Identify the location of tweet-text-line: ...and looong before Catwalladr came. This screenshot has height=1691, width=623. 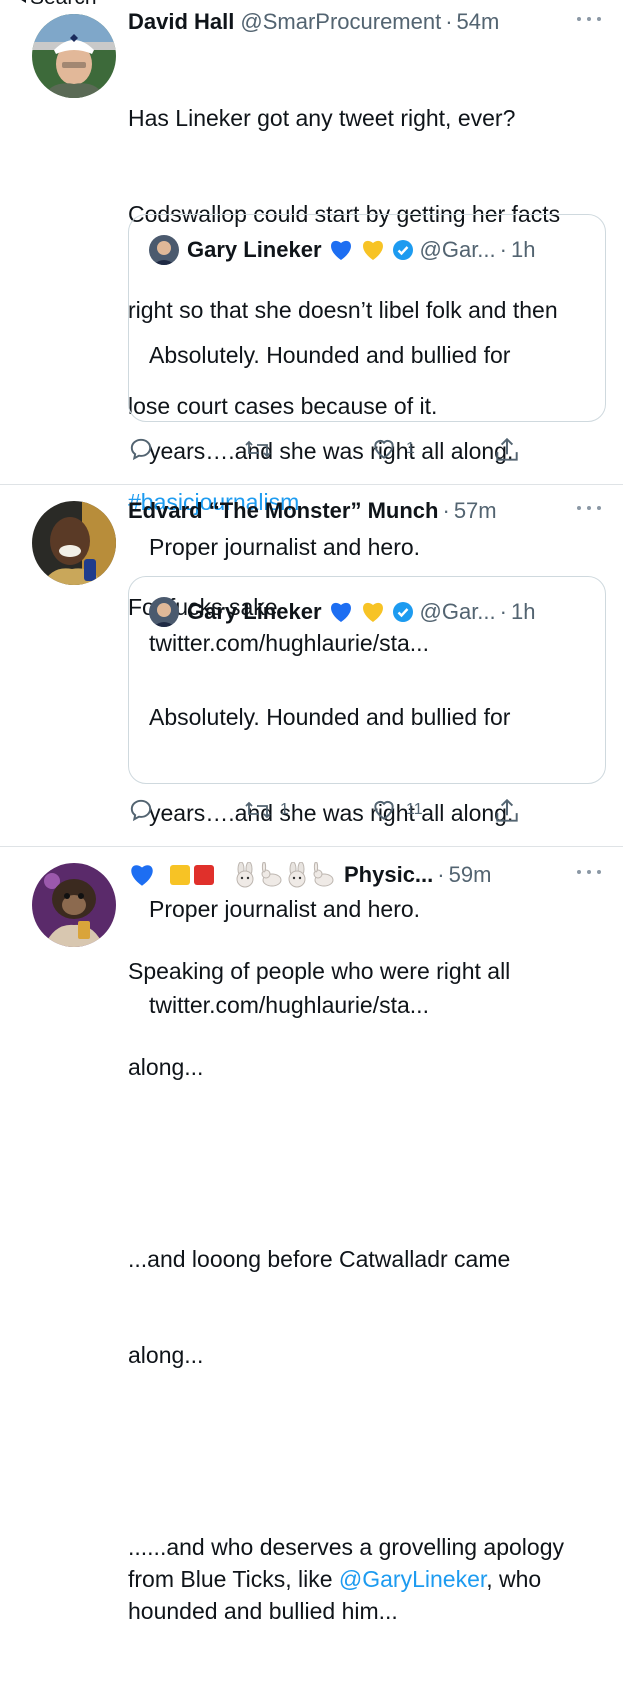
(319, 1259).